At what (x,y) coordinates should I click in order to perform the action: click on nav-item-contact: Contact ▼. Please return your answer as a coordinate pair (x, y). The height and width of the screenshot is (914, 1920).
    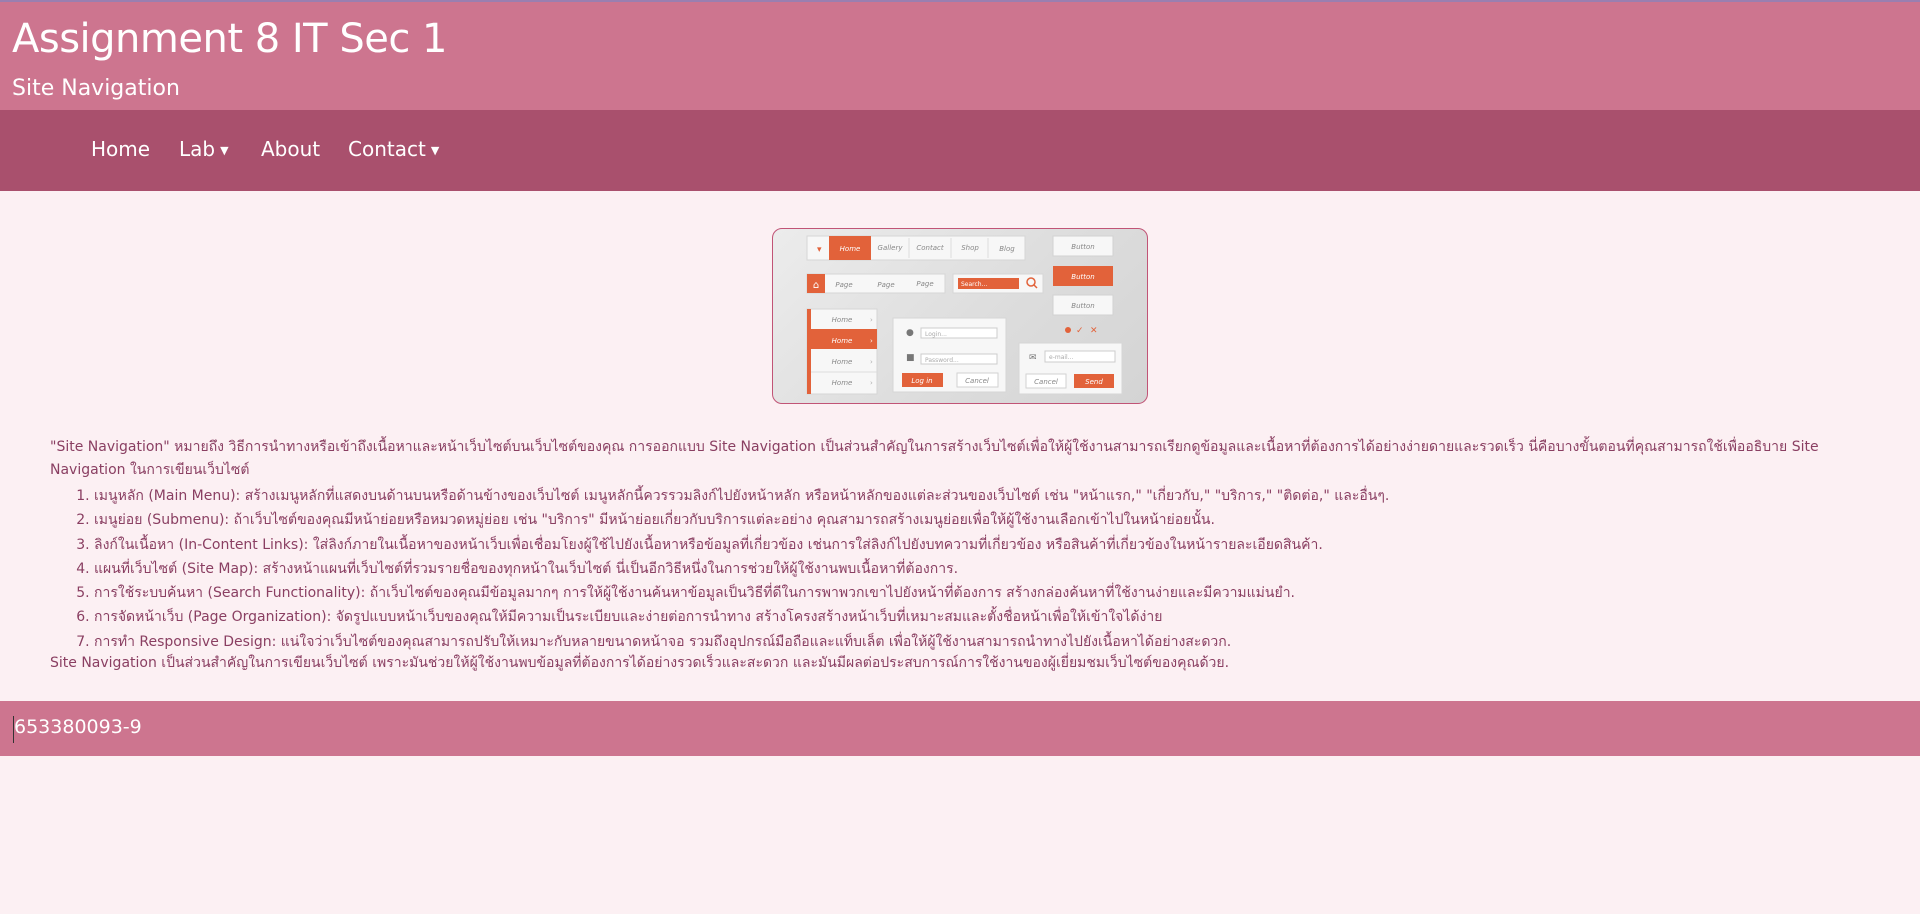
    Looking at the image, I should click on (393, 150).